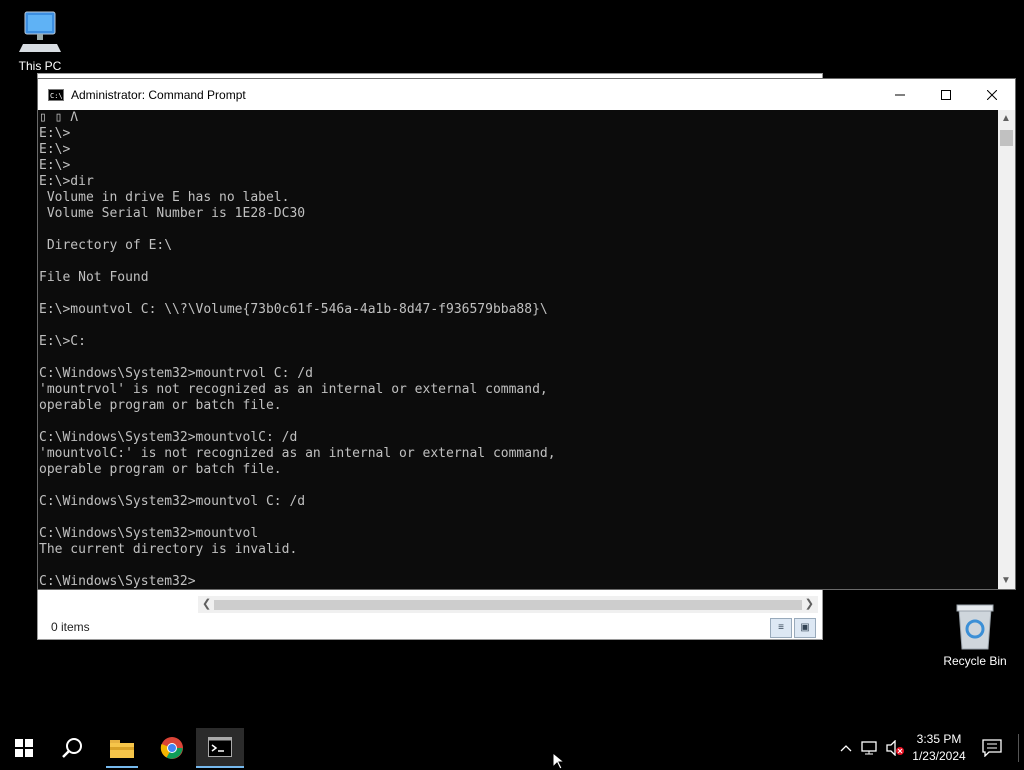 The image size is (1024, 770). I want to click on command-prompt-app-icon: C:\, so click(56, 94).